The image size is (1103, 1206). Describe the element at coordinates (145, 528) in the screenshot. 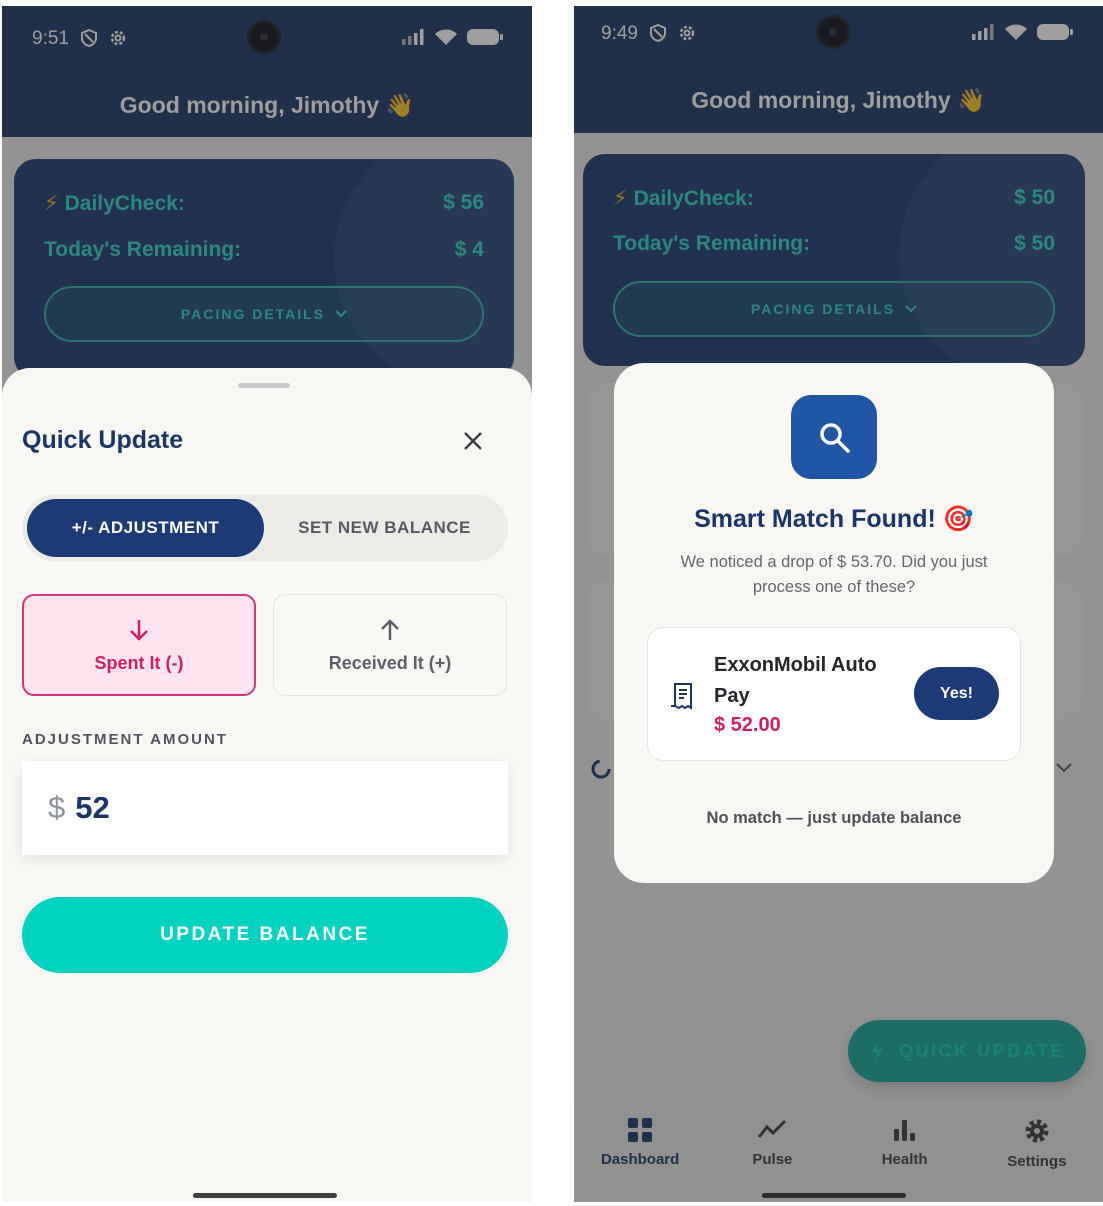

I see `tab-adjustment: +/- ADJUSTMENT` at that location.